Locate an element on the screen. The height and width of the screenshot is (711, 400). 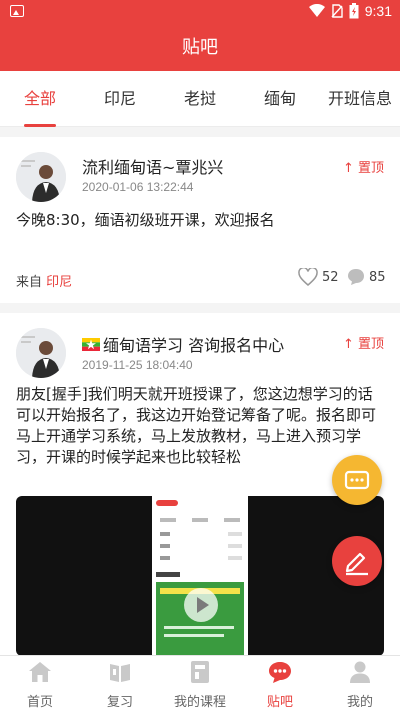
gallery-notification-icon is located at coordinates (17, 11).